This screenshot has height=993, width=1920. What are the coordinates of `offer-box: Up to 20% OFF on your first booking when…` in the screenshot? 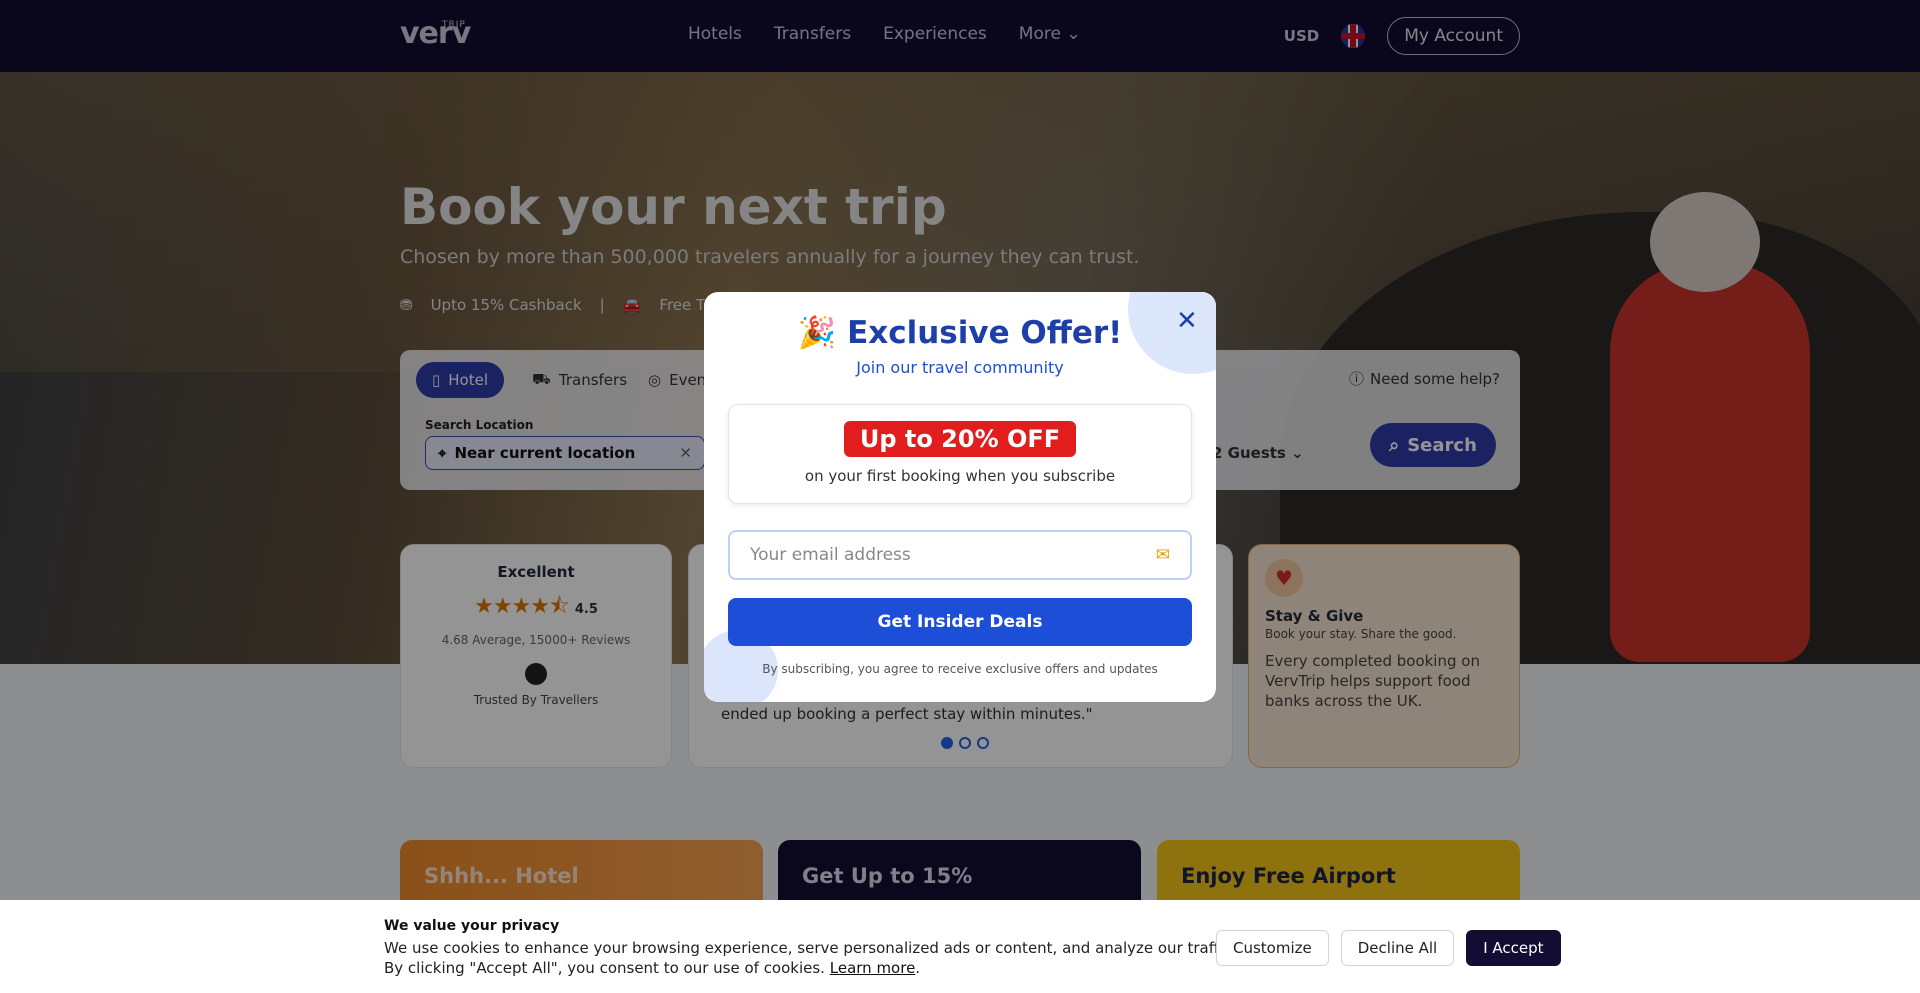 It's located at (960, 454).